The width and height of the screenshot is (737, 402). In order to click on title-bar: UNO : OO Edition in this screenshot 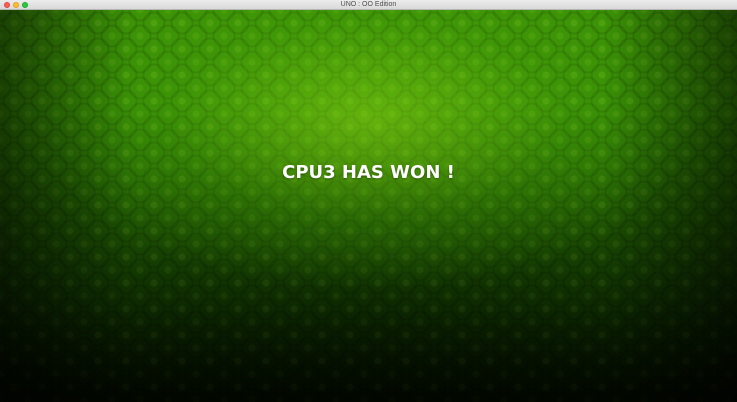, I will do `click(368, 5)`.